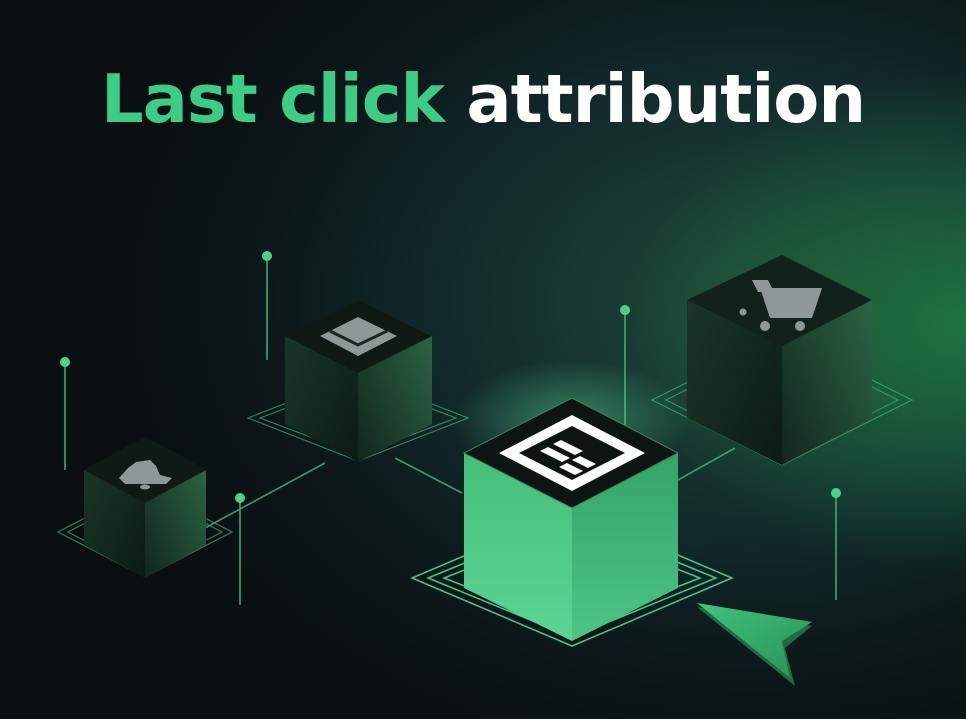 This screenshot has width=966, height=719. Describe the element at coordinates (272, 99) in the screenshot. I see `title-highlight: Last click` at that location.